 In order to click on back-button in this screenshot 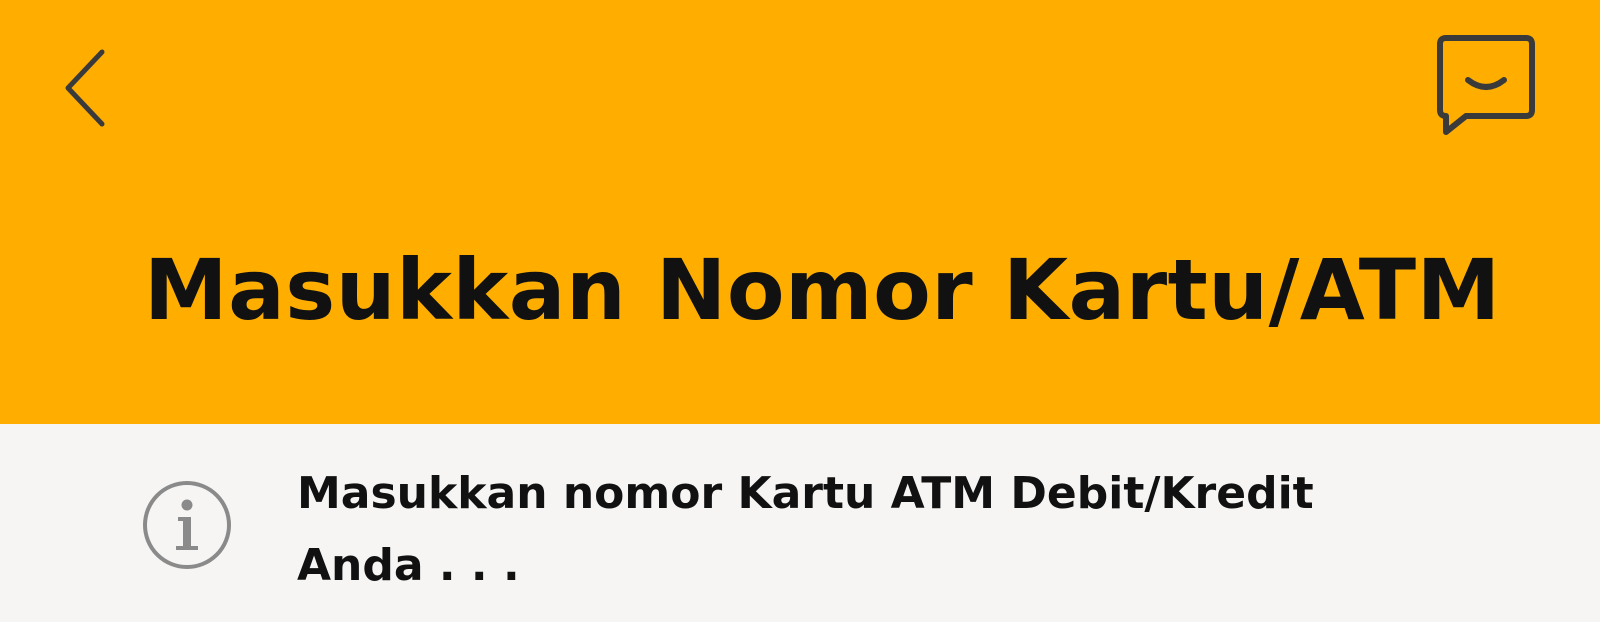, I will do `click(85, 90)`.